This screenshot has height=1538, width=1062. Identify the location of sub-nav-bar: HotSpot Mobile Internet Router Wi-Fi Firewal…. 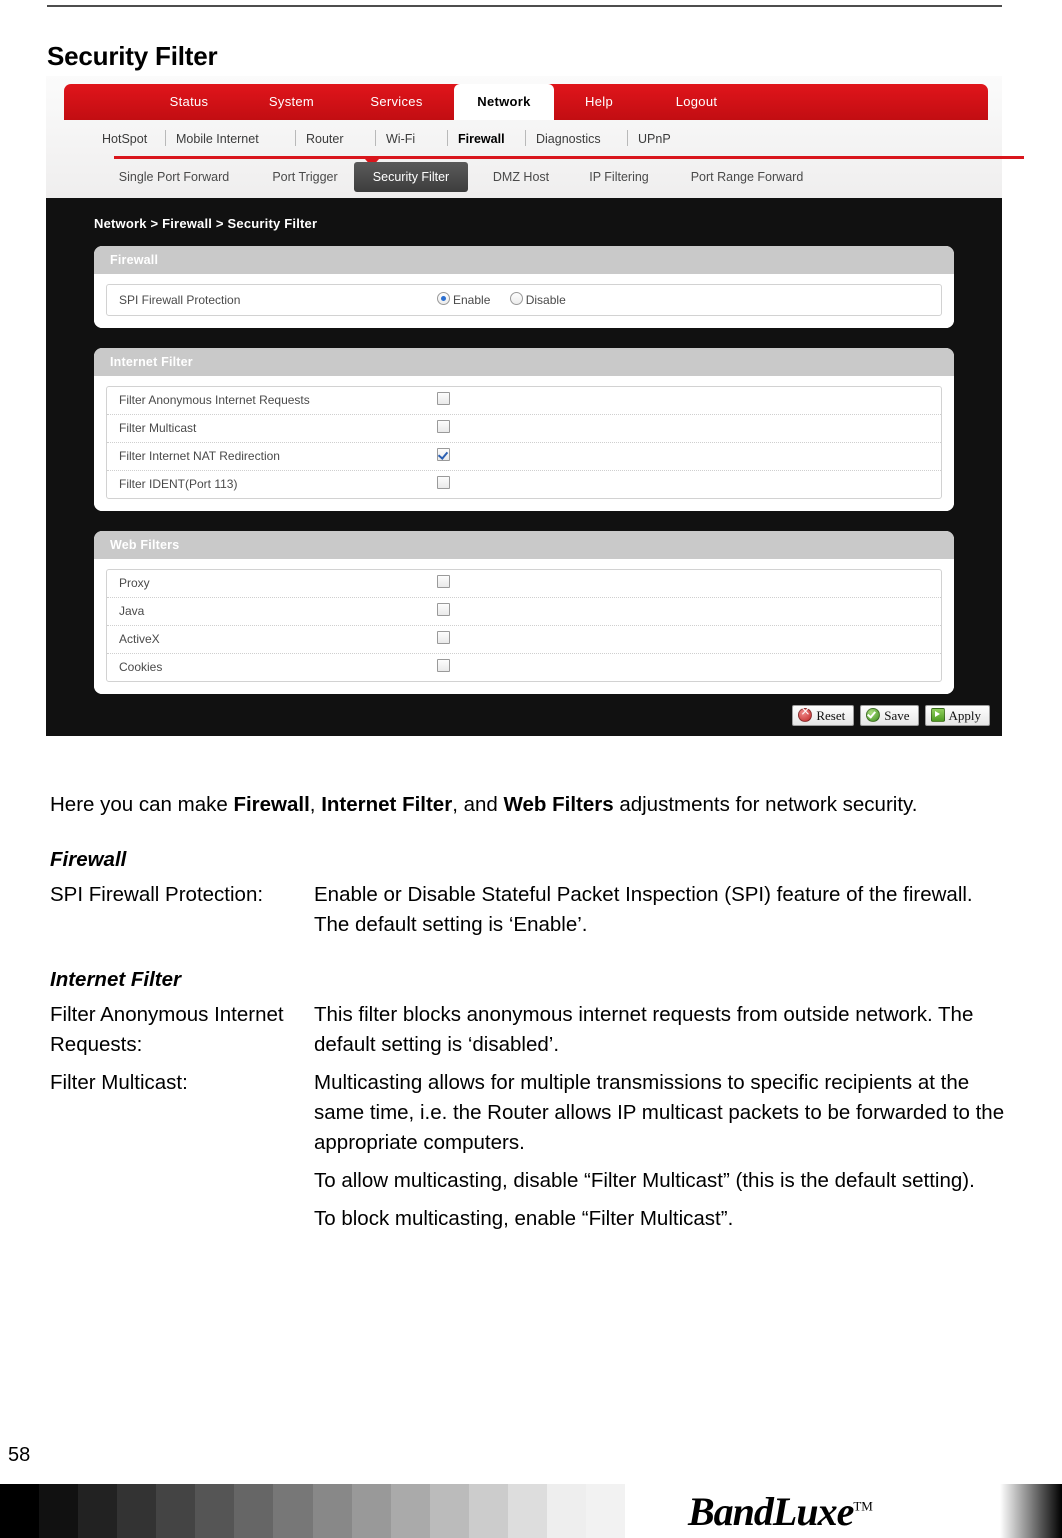
(526, 139).